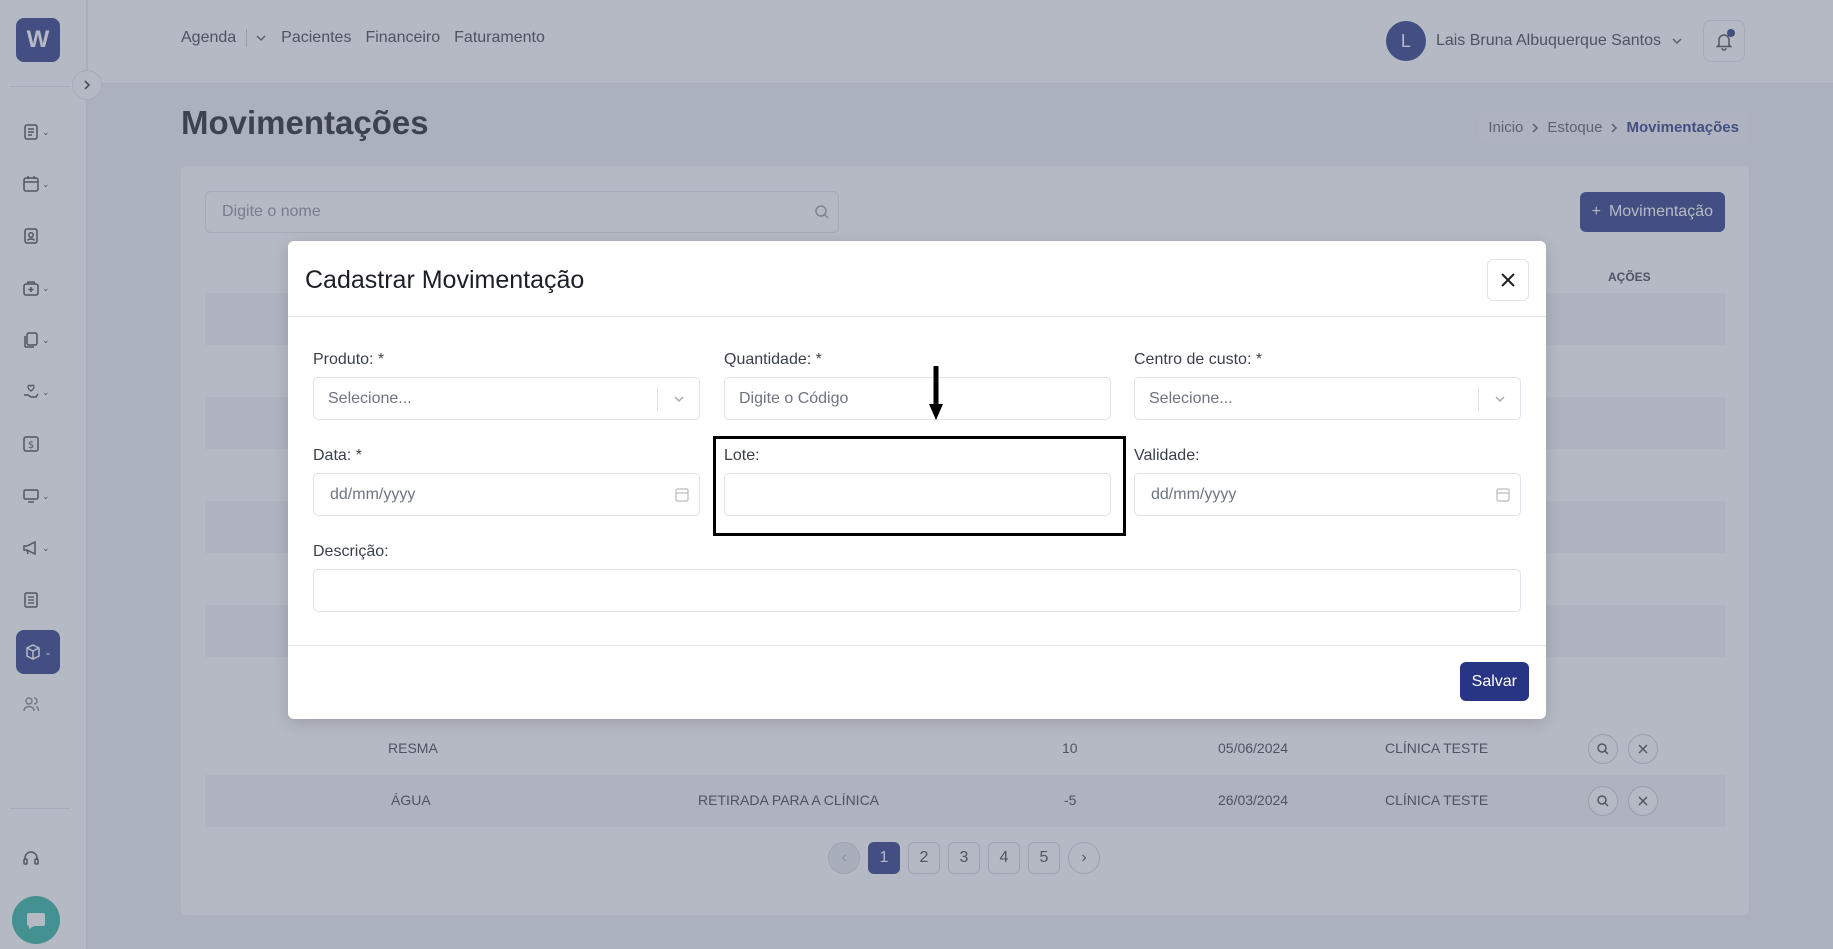 The image size is (1833, 949). What do you see at coordinates (349, 359) in the screenshot?
I see `produto-label: Produto: *` at bounding box center [349, 359].